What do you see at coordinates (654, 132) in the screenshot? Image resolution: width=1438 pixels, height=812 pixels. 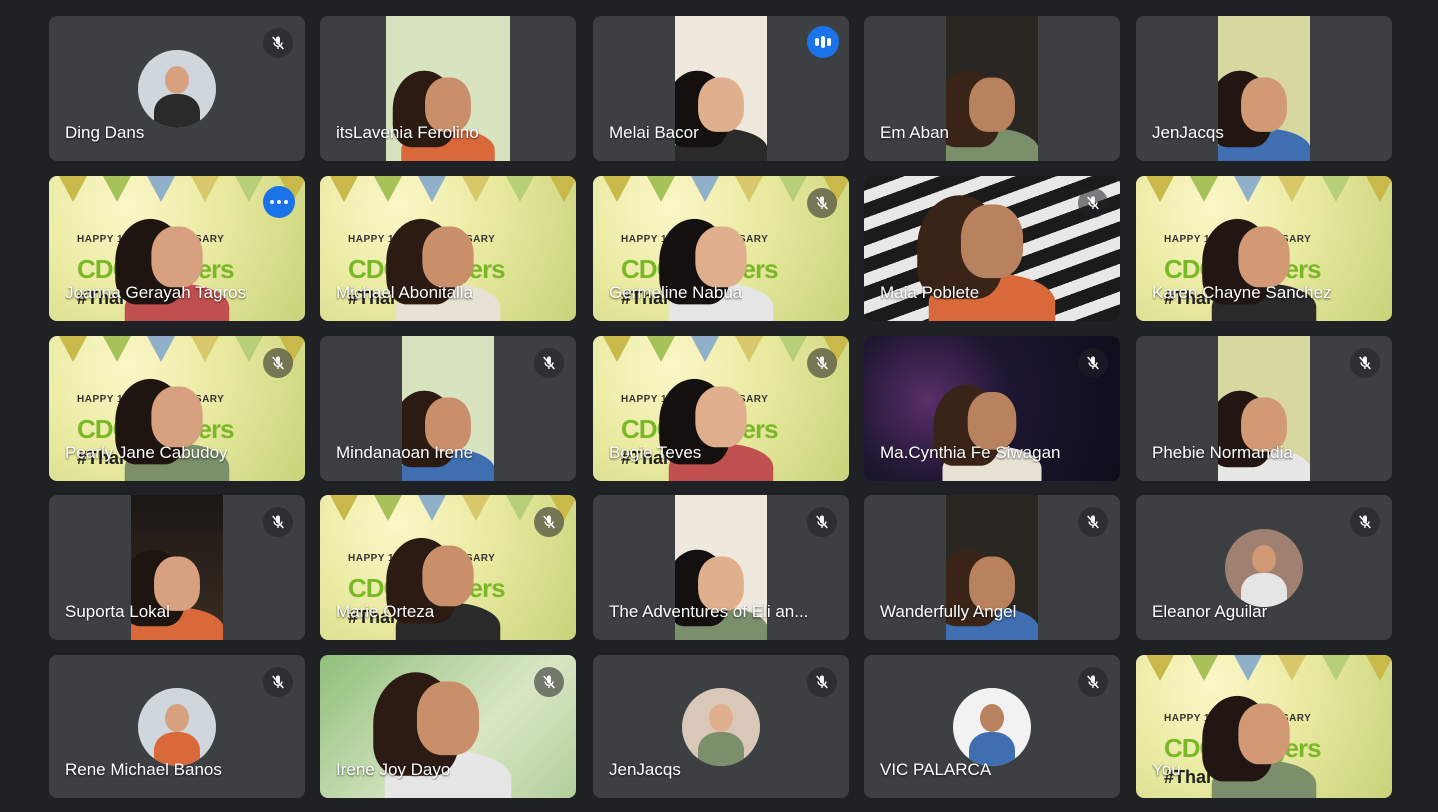 I see `participant-name: Melai Bacor` at bounding box center [654, 132].